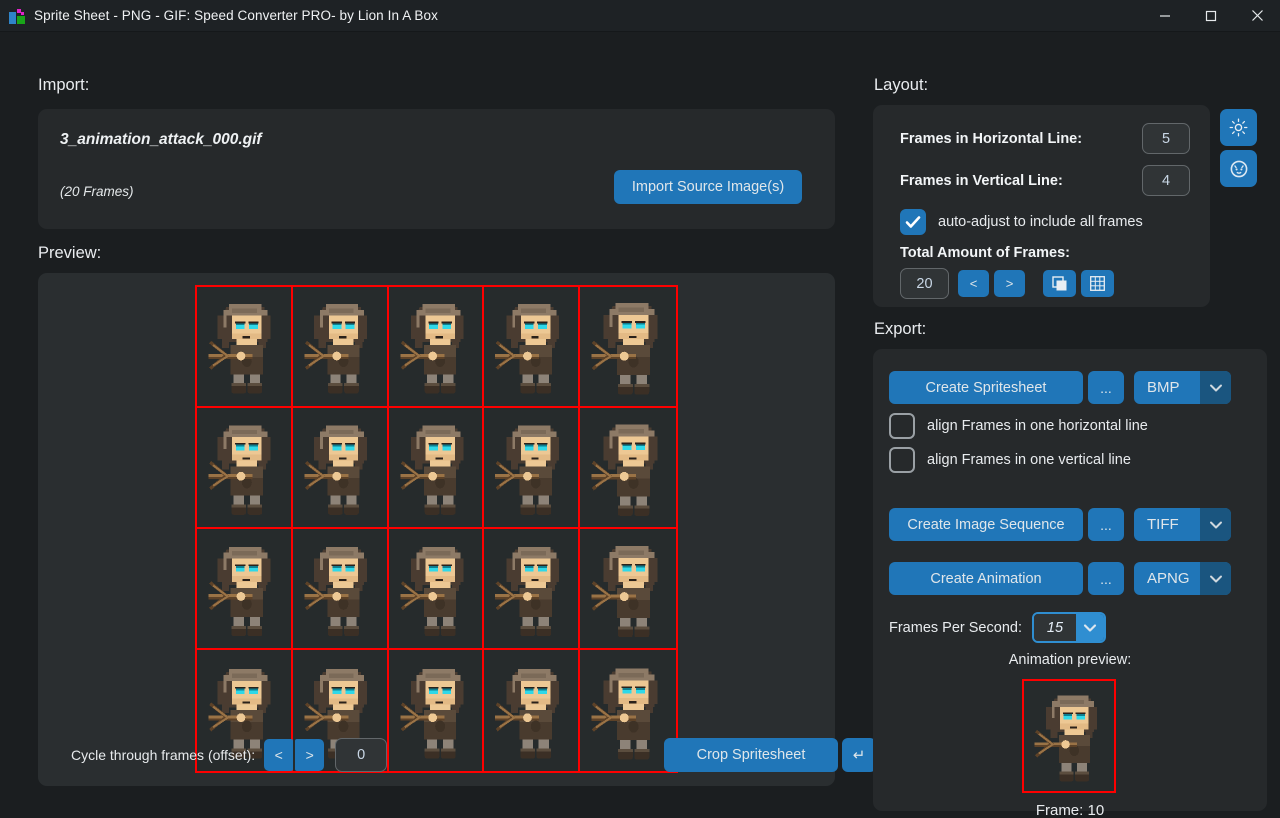 The height and width of the screenshot is (818, 1280). I want to click on animation-preview-box, so click(1069, 736).